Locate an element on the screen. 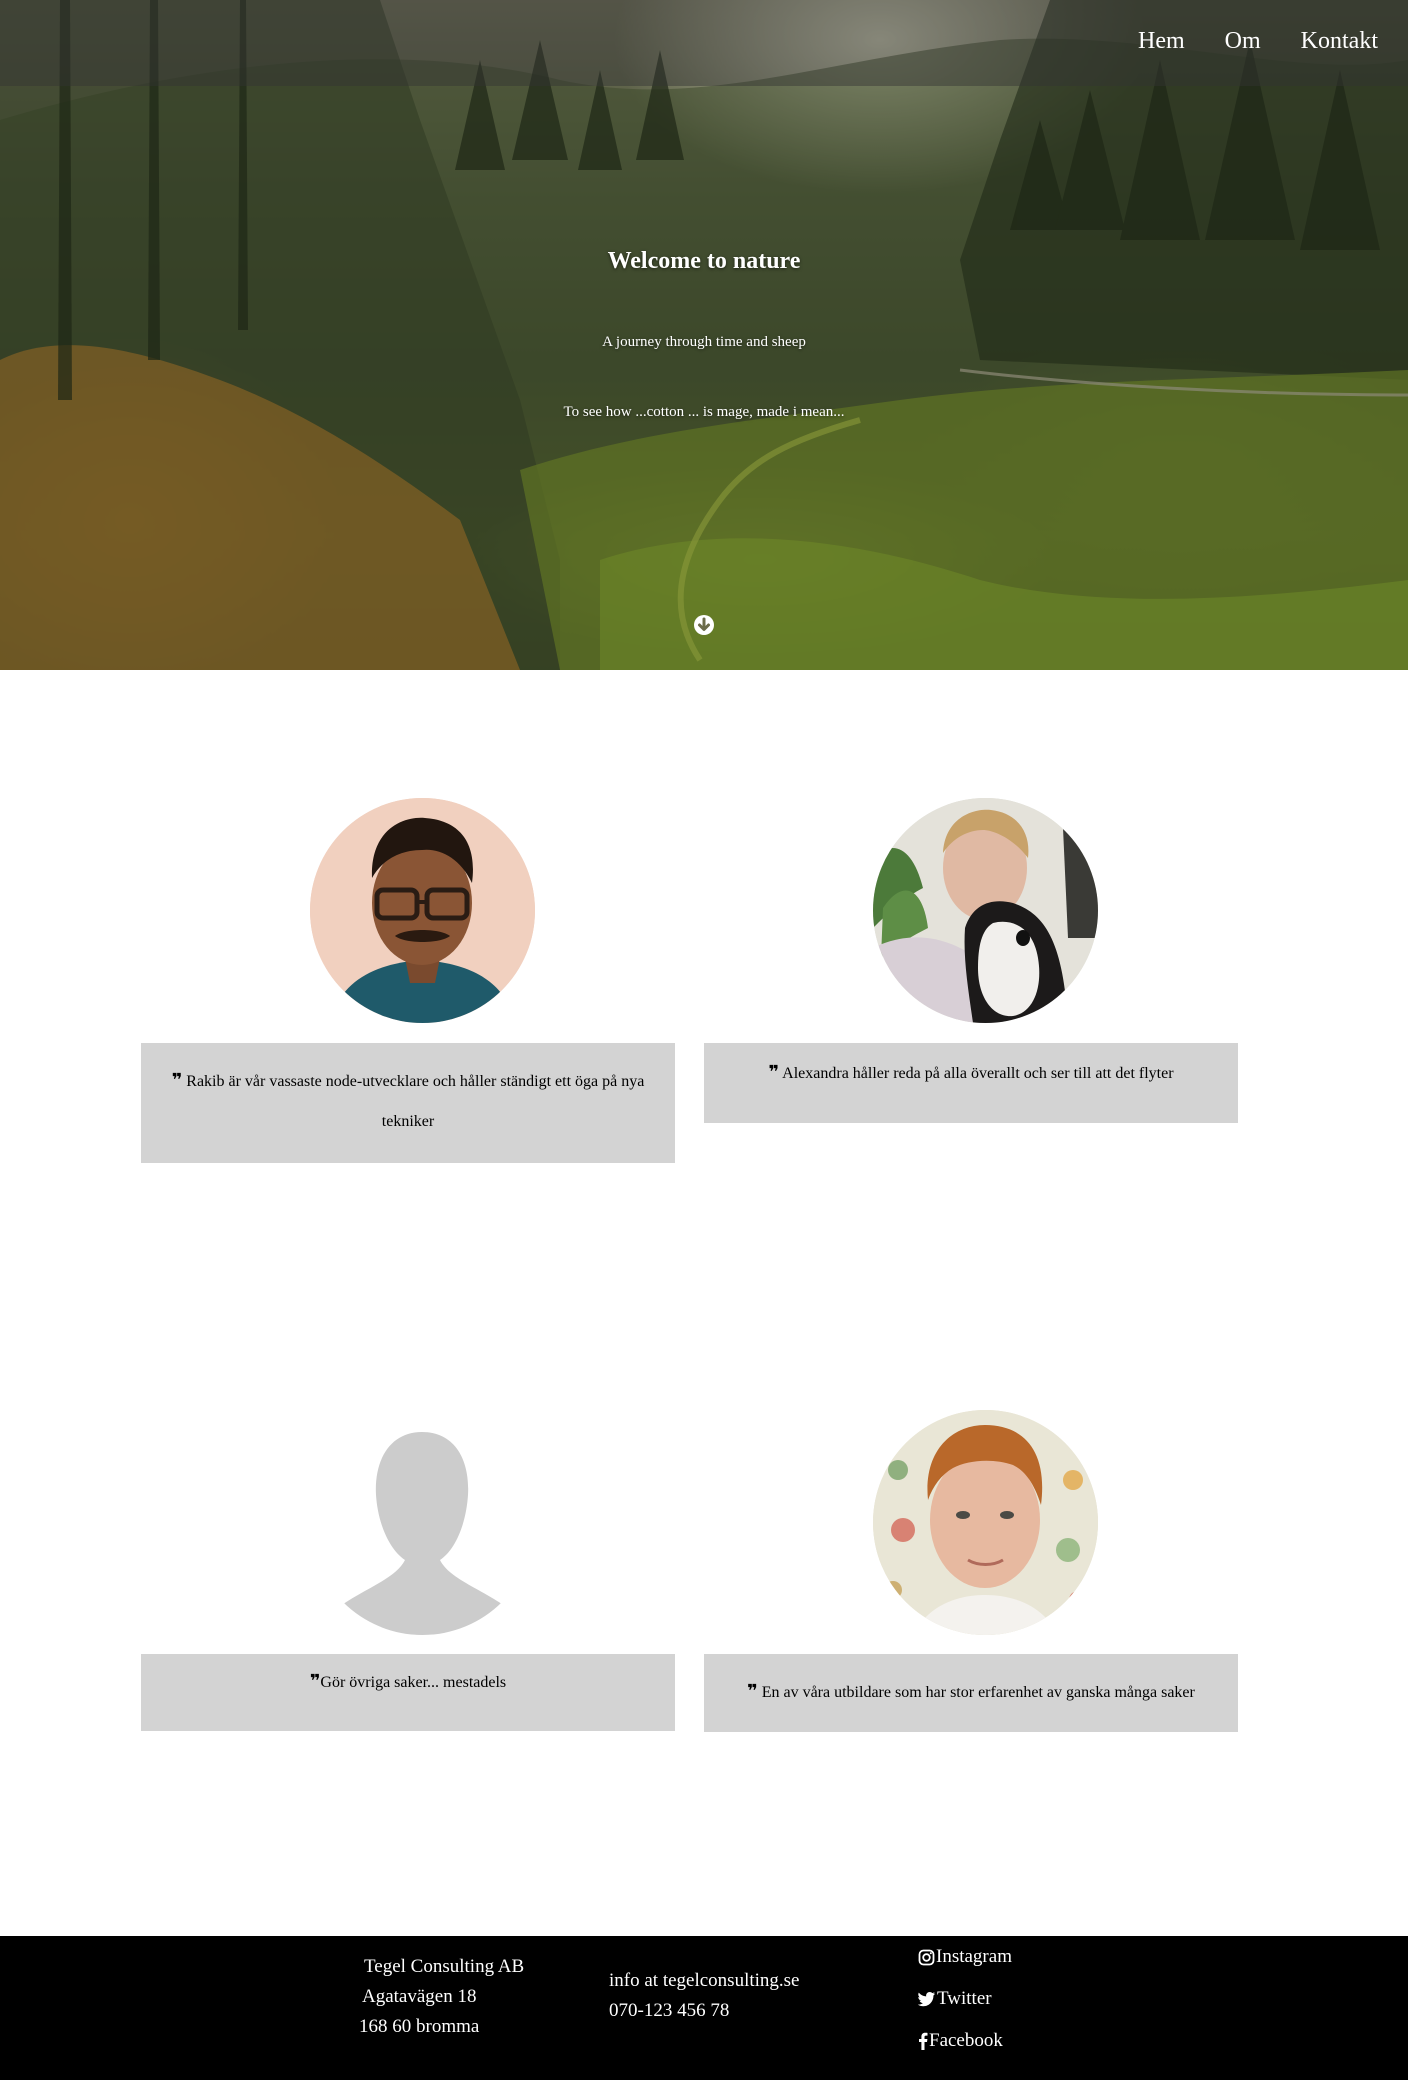 The image size is (1408, 2080). top-navbar: Hem Om Kontakt is located at coordinates (704, 43).